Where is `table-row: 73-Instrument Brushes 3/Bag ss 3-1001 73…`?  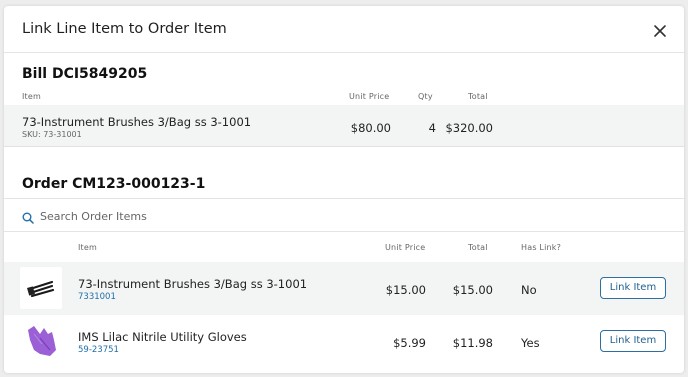
table-row: 73-Instrument Brushes 3/Bag ss 3-1001 73… is located at coordinates (344, 288).